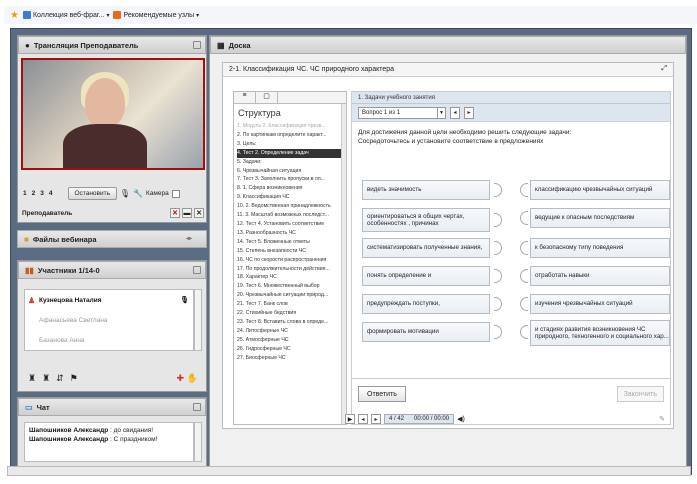 Image resolution: width=697 pixels, height=484 pixels. Describe the element at coordinates (426, 332) in the screenshot. I see `left-match-item: формировать мотивации` at that location.